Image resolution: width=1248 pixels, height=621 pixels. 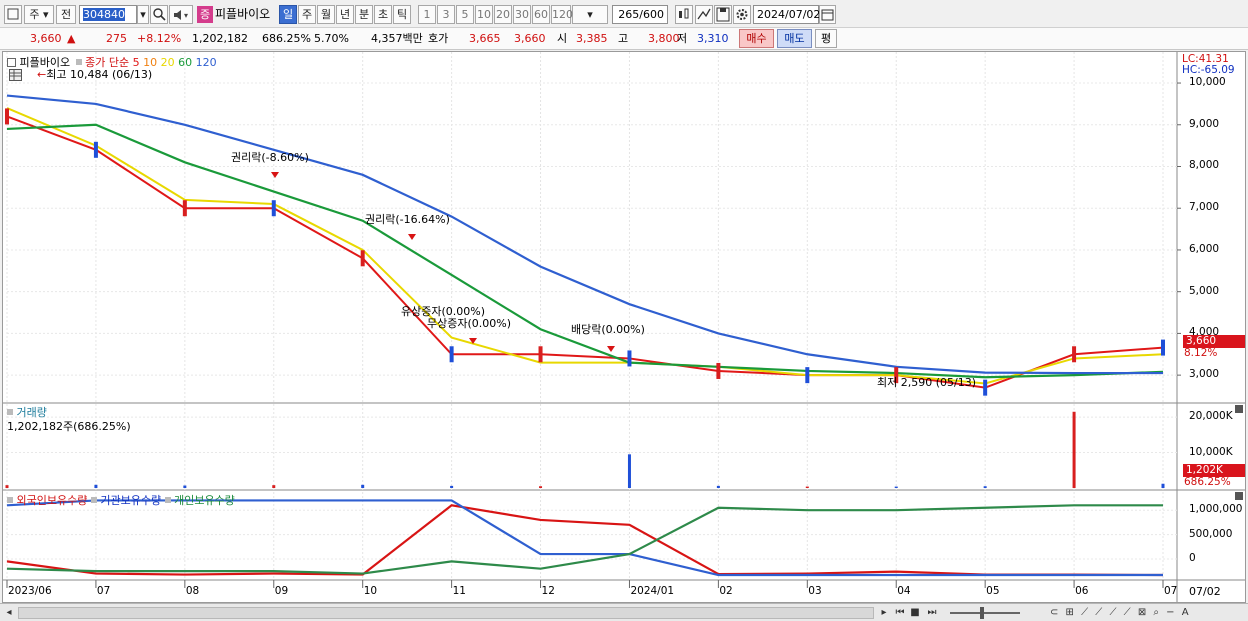 I want to click on x-axis-tick: 05, so click(x=993, y=591).